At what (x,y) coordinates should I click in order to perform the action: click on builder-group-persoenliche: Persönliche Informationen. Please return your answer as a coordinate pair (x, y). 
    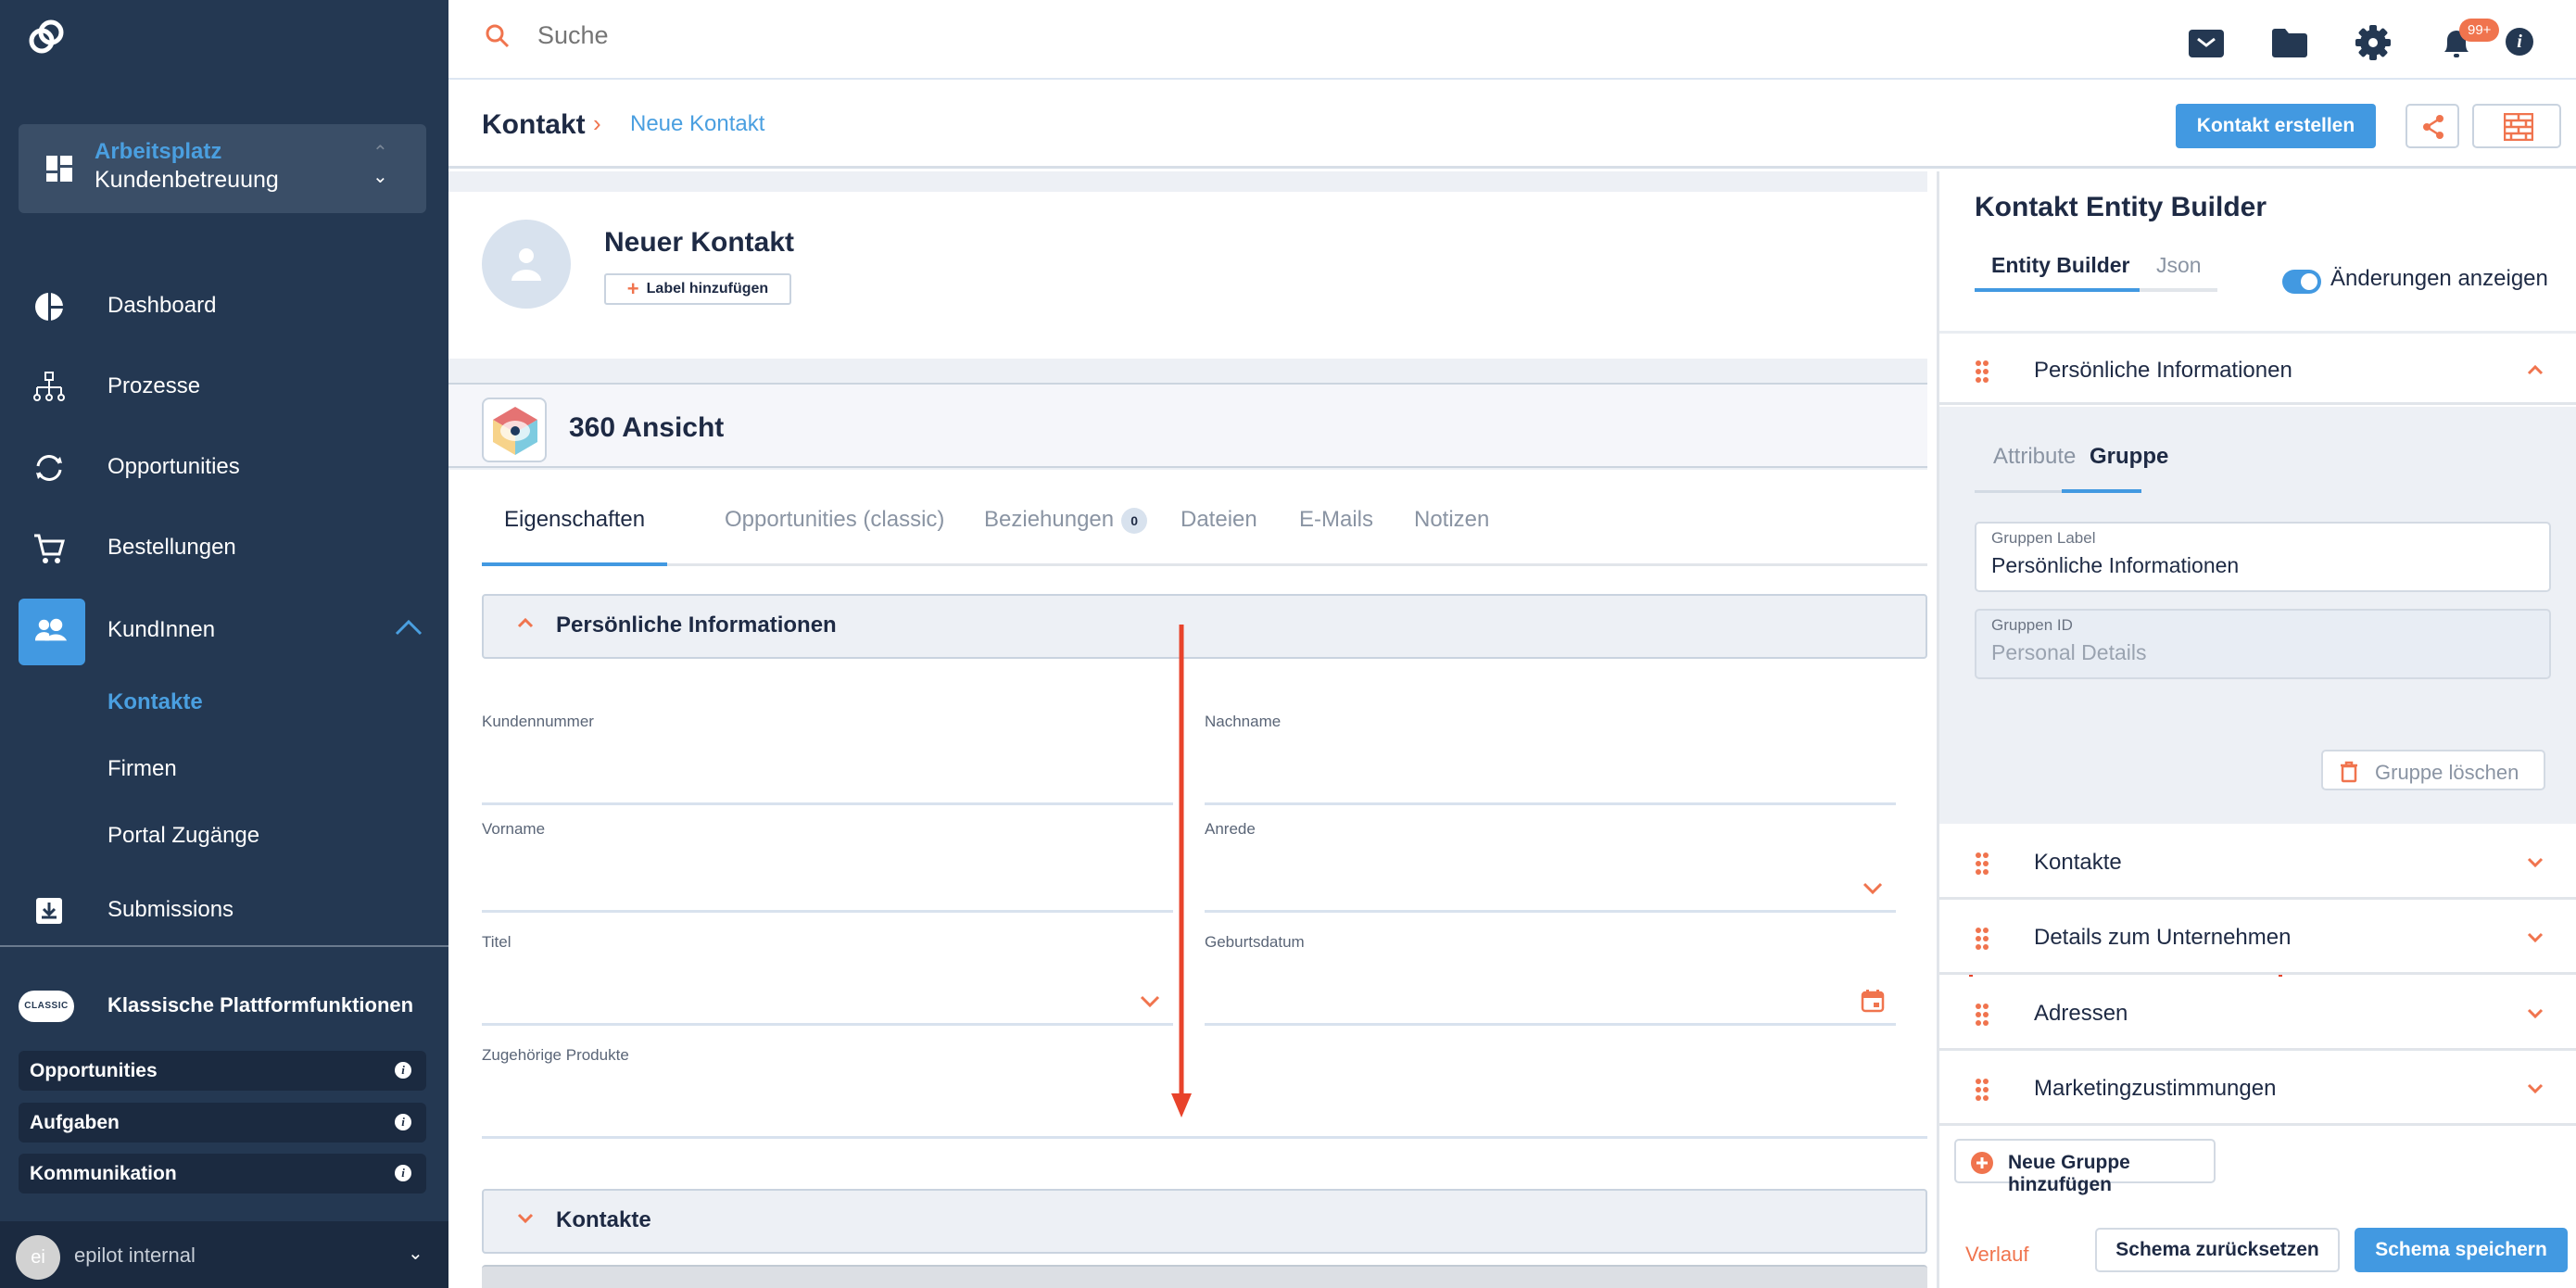
    Looking at the image, I should click on (2257, 368).